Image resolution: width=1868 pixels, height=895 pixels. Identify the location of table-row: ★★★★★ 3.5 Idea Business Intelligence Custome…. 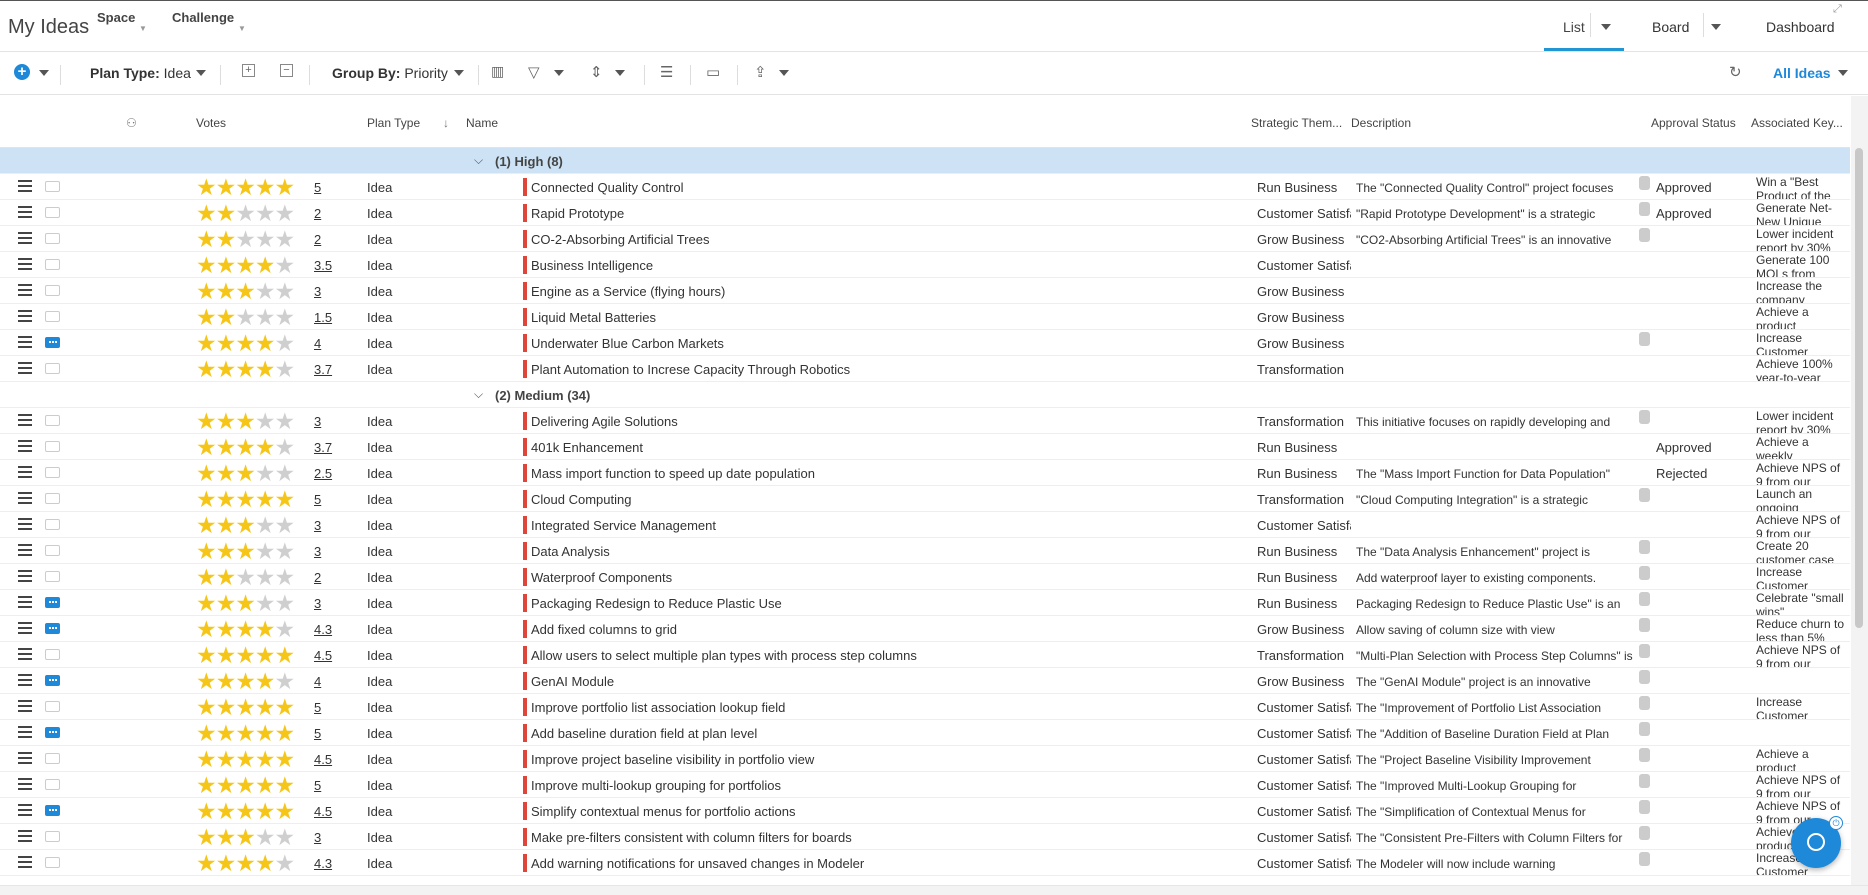
(925, 265).